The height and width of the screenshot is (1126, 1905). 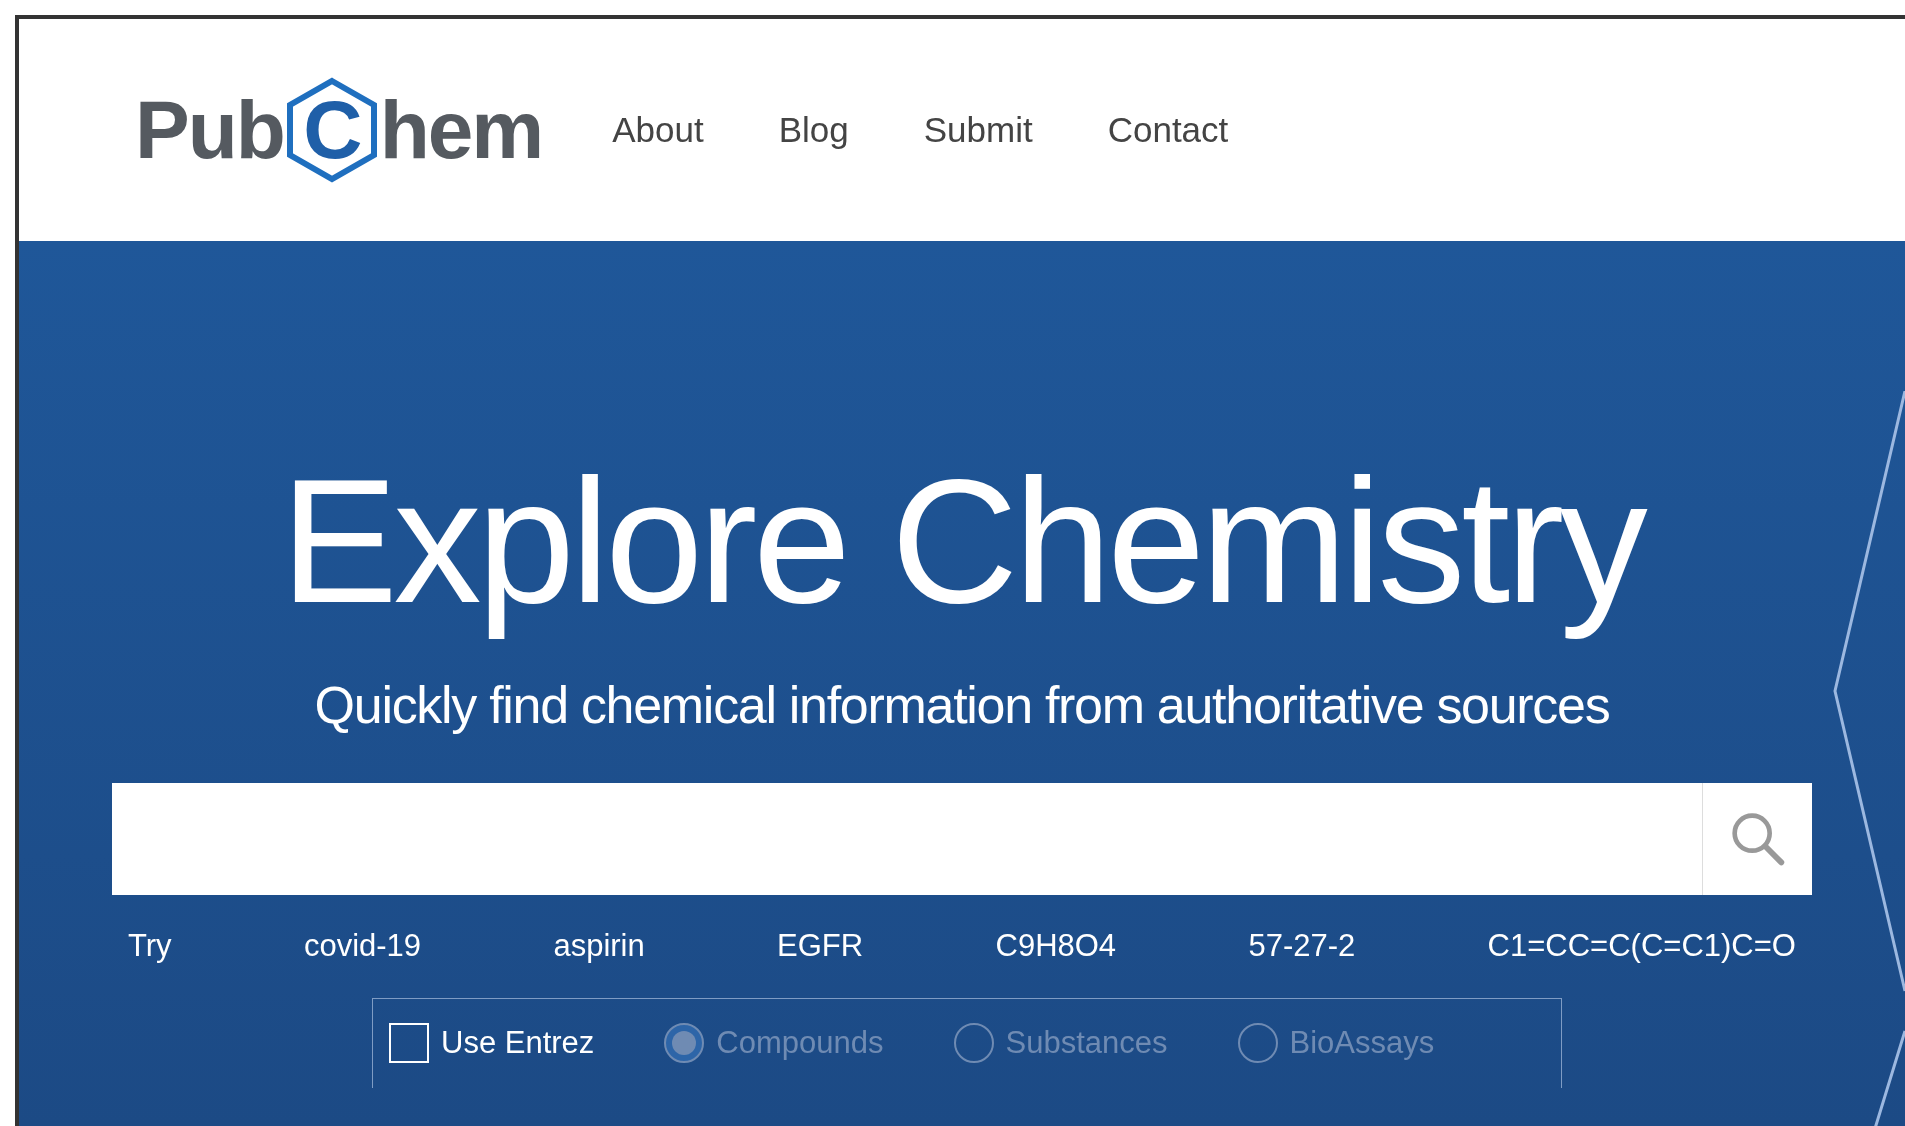 What do you see at coordinates (1641, 946) in the screenshot?
I see `example-link: C1=CC=C(C=C1)C=O` at bounding box center [1641, 946].